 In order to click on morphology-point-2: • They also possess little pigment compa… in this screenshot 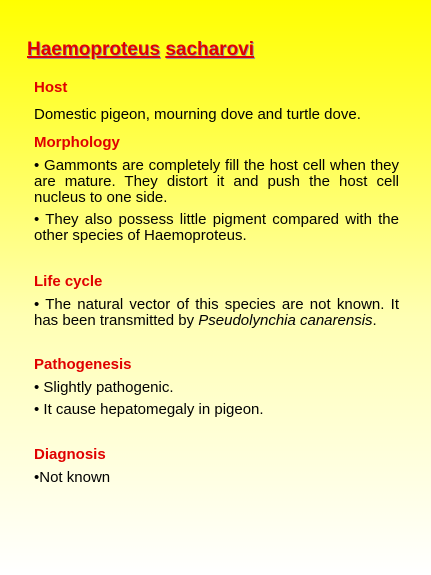, I will do `click(216, 227)`.